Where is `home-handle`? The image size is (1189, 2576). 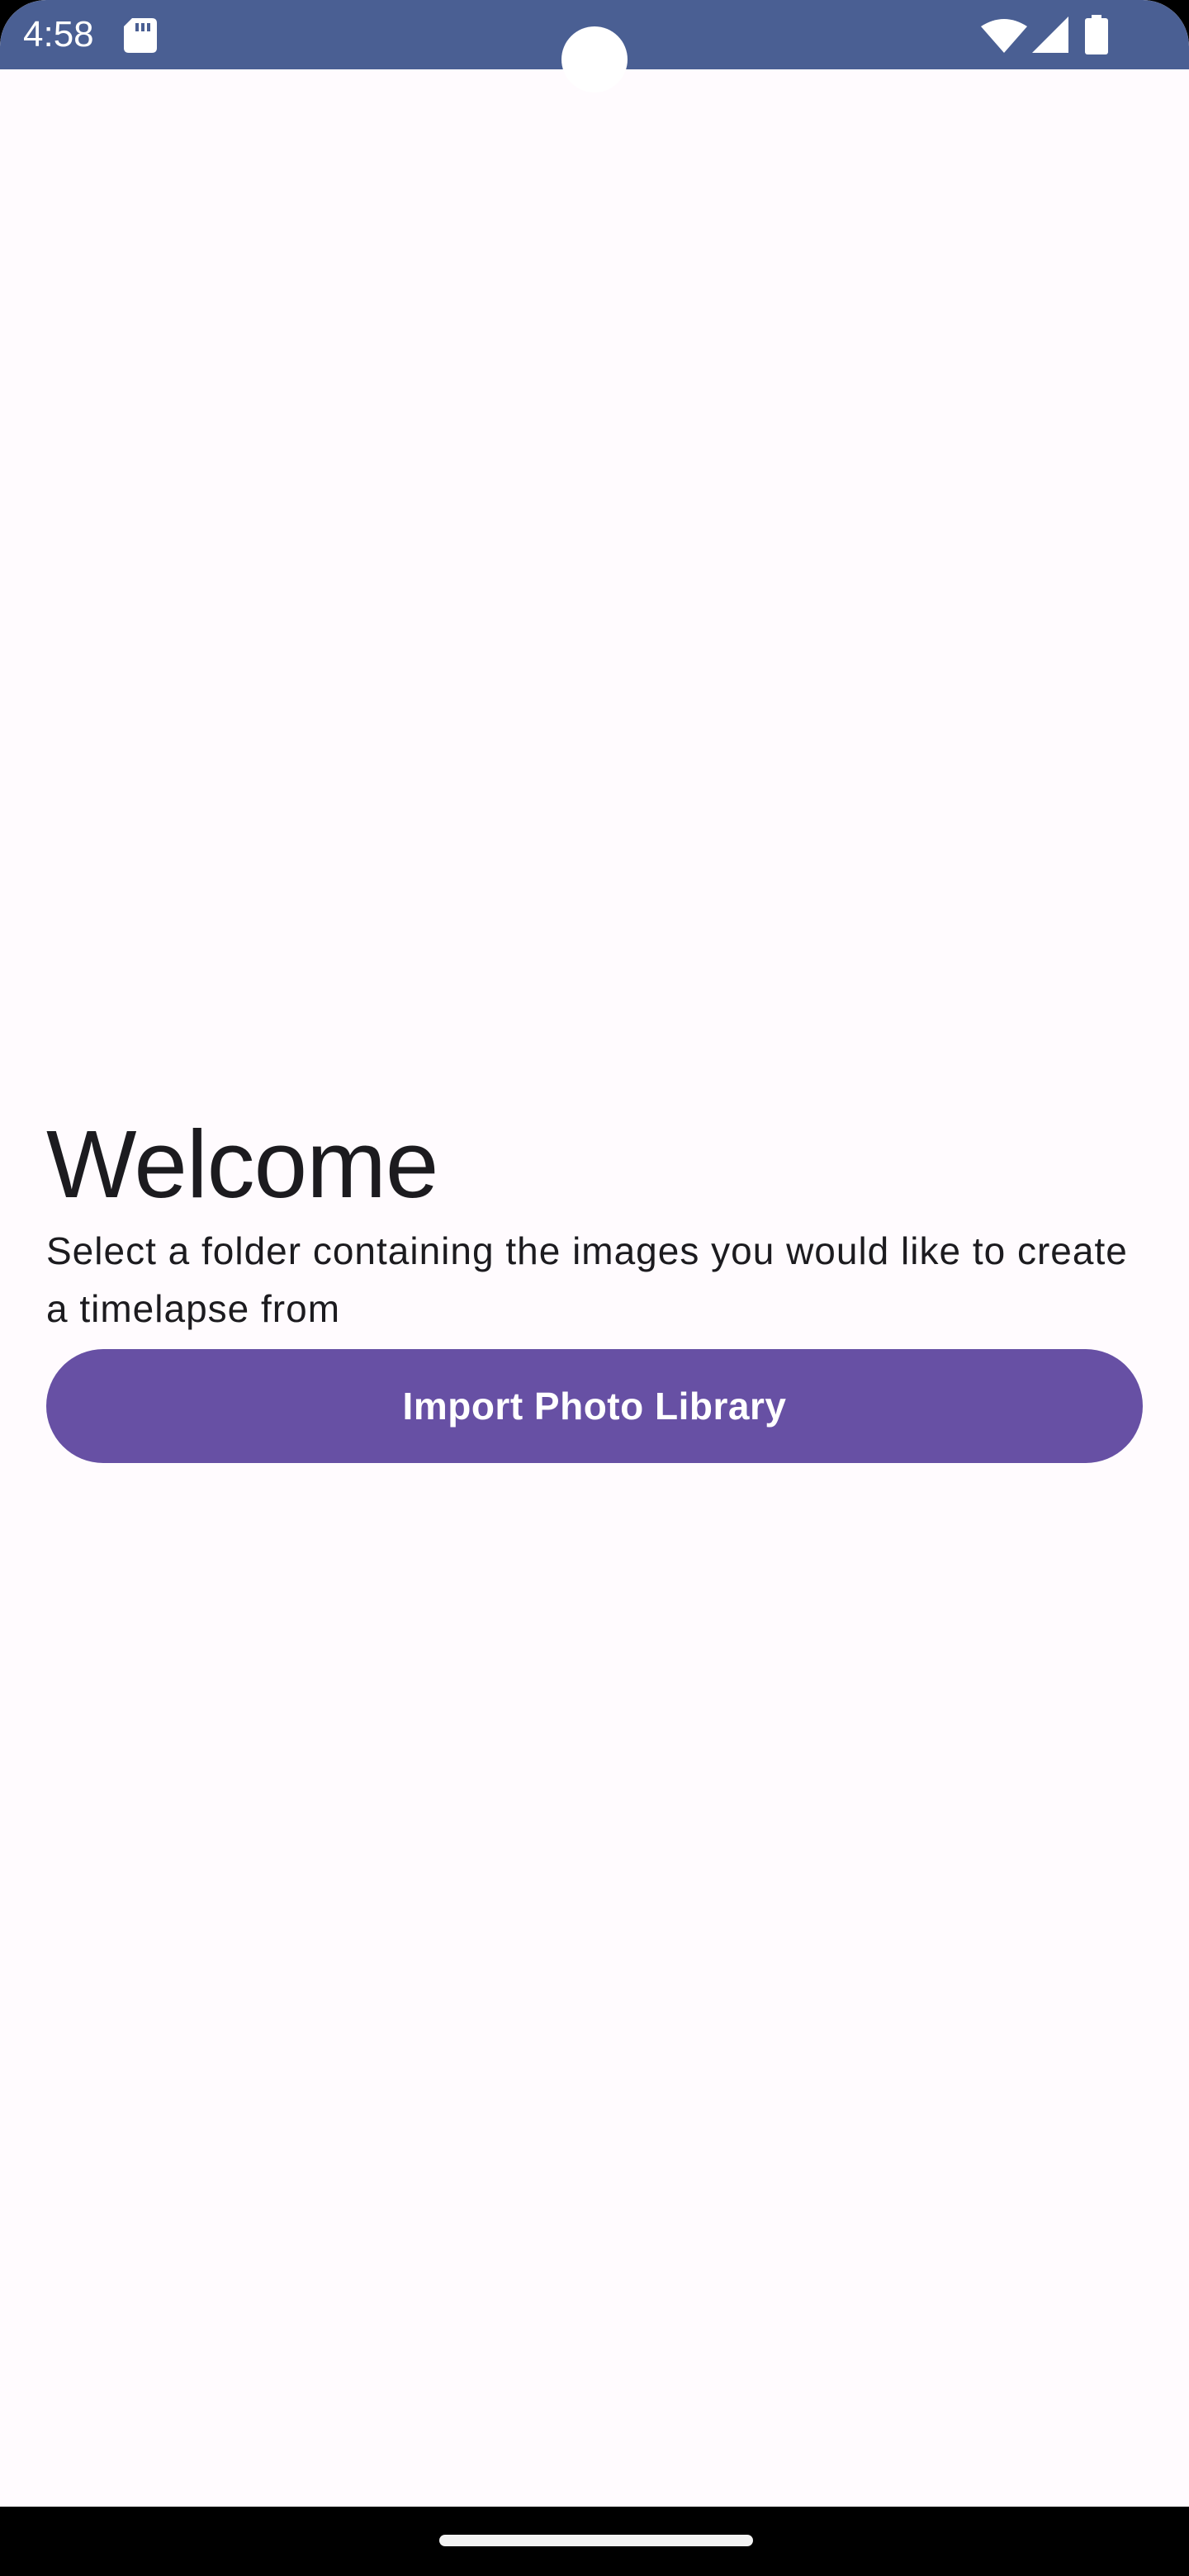 home-handle is located at coordinates (596, 2540).